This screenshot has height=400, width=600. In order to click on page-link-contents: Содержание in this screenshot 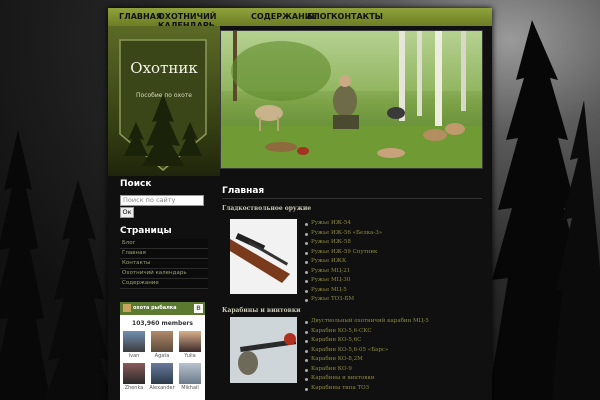, I will do `click(164, 284)`.